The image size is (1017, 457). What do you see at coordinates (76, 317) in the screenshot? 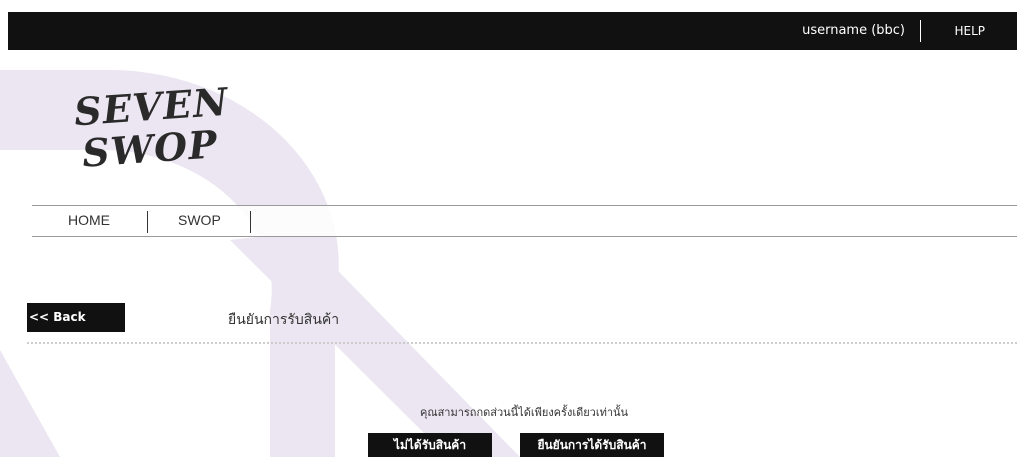
I see `back-button: << Back` at bounding box center [76, 317].